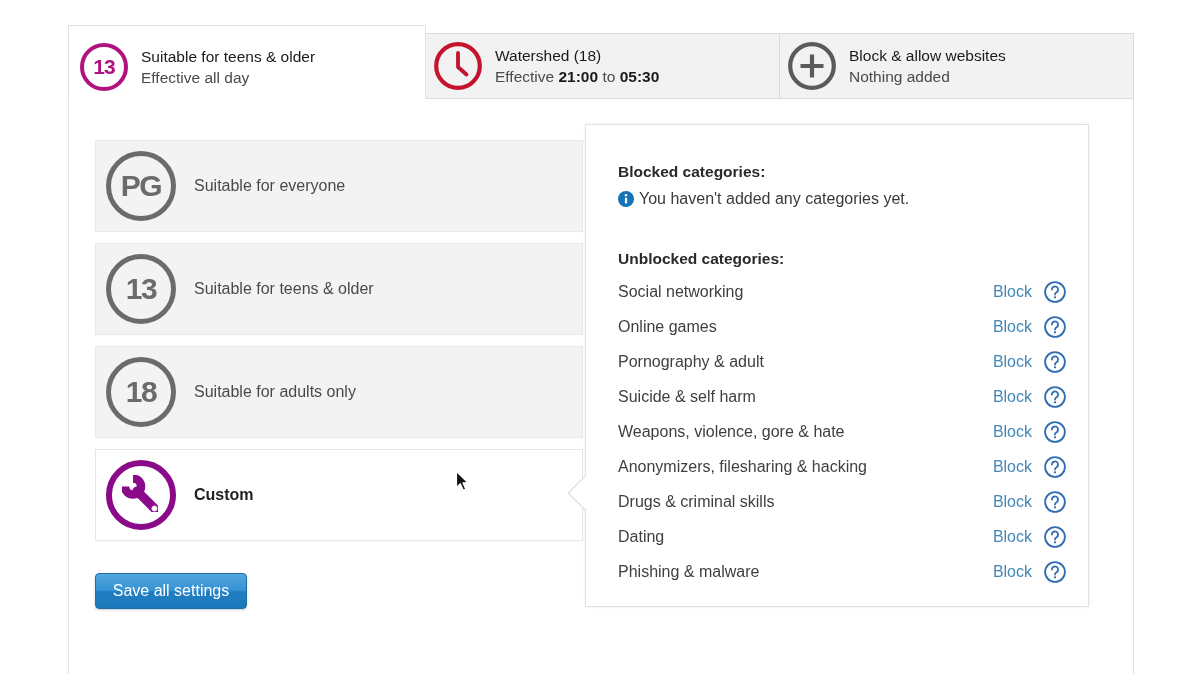  Describe the element at coordinates (689, 571) in the screenshot. I see `category-name: Phishing & malware` at that location.